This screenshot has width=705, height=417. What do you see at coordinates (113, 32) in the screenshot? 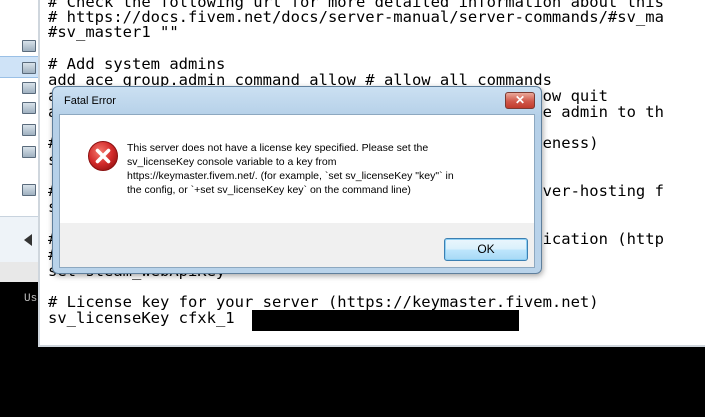
I see `editor-line: #sv_master1 ""` at bounding box center [113, 32].